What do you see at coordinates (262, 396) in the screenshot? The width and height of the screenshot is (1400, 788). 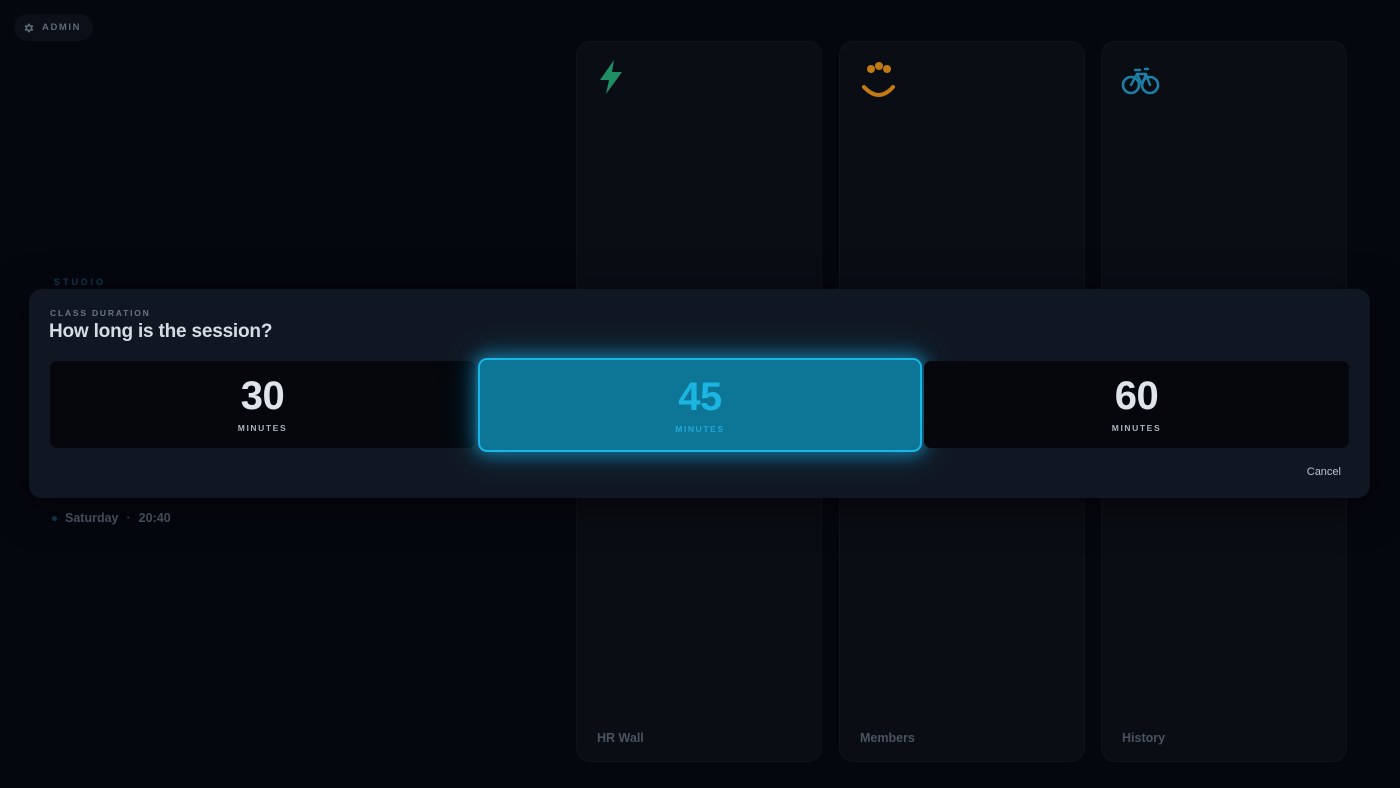 I see `duration-value: 30` at bounding box center [262, 396].